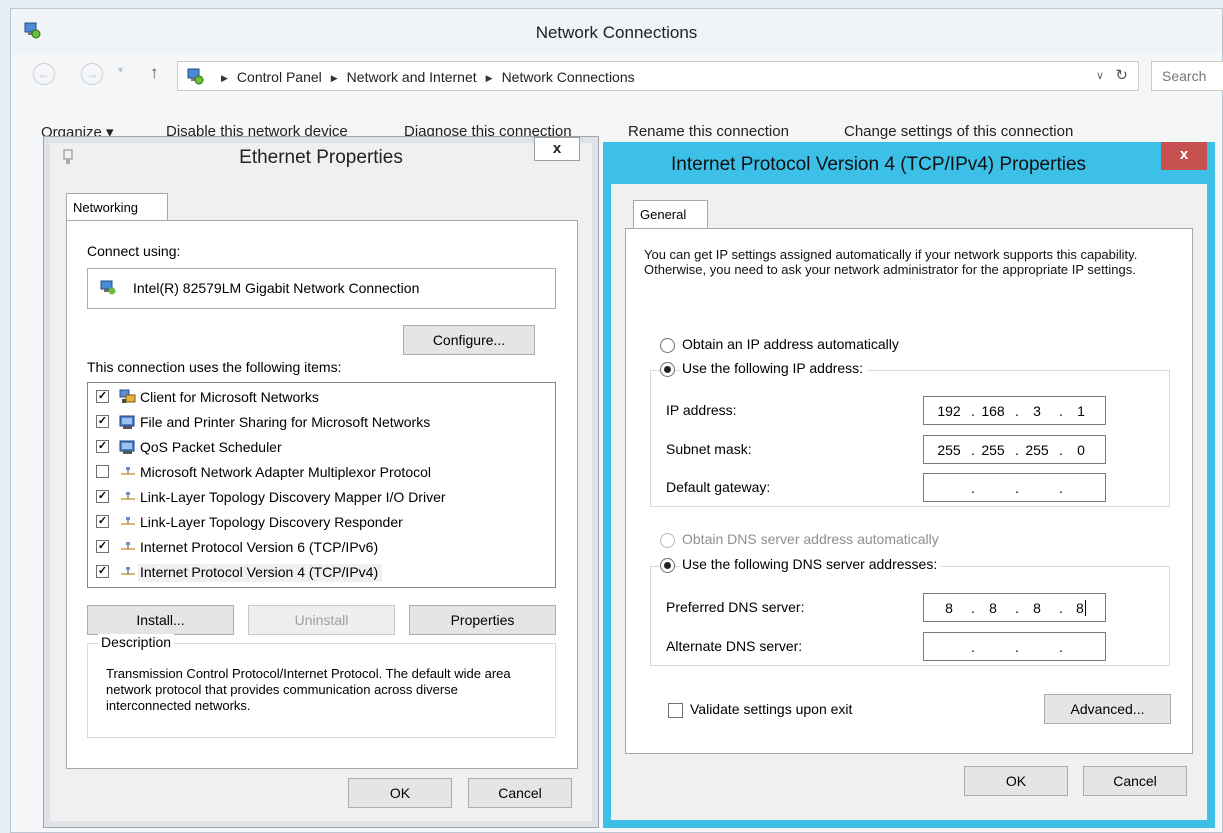  What do you see at coordinates (993, 411) in the screenshot?
I see `ip-octet: 168` at bounding box center [993, 411].